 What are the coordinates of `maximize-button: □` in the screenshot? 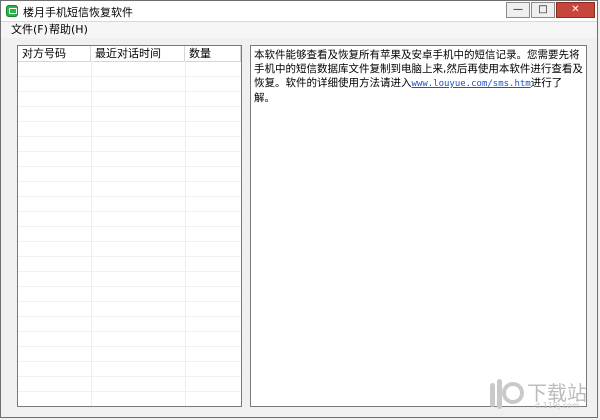 It's located at (543, 10).